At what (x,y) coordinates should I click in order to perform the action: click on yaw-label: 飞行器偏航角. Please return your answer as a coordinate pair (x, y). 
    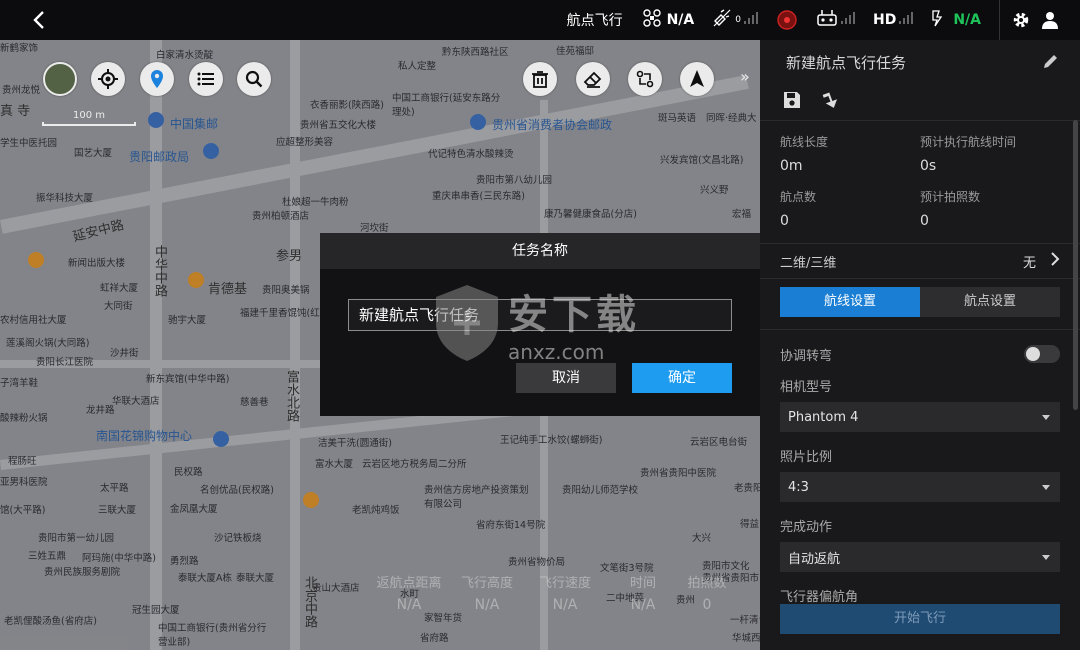
    Looking at the image, I should click on (819, 597).